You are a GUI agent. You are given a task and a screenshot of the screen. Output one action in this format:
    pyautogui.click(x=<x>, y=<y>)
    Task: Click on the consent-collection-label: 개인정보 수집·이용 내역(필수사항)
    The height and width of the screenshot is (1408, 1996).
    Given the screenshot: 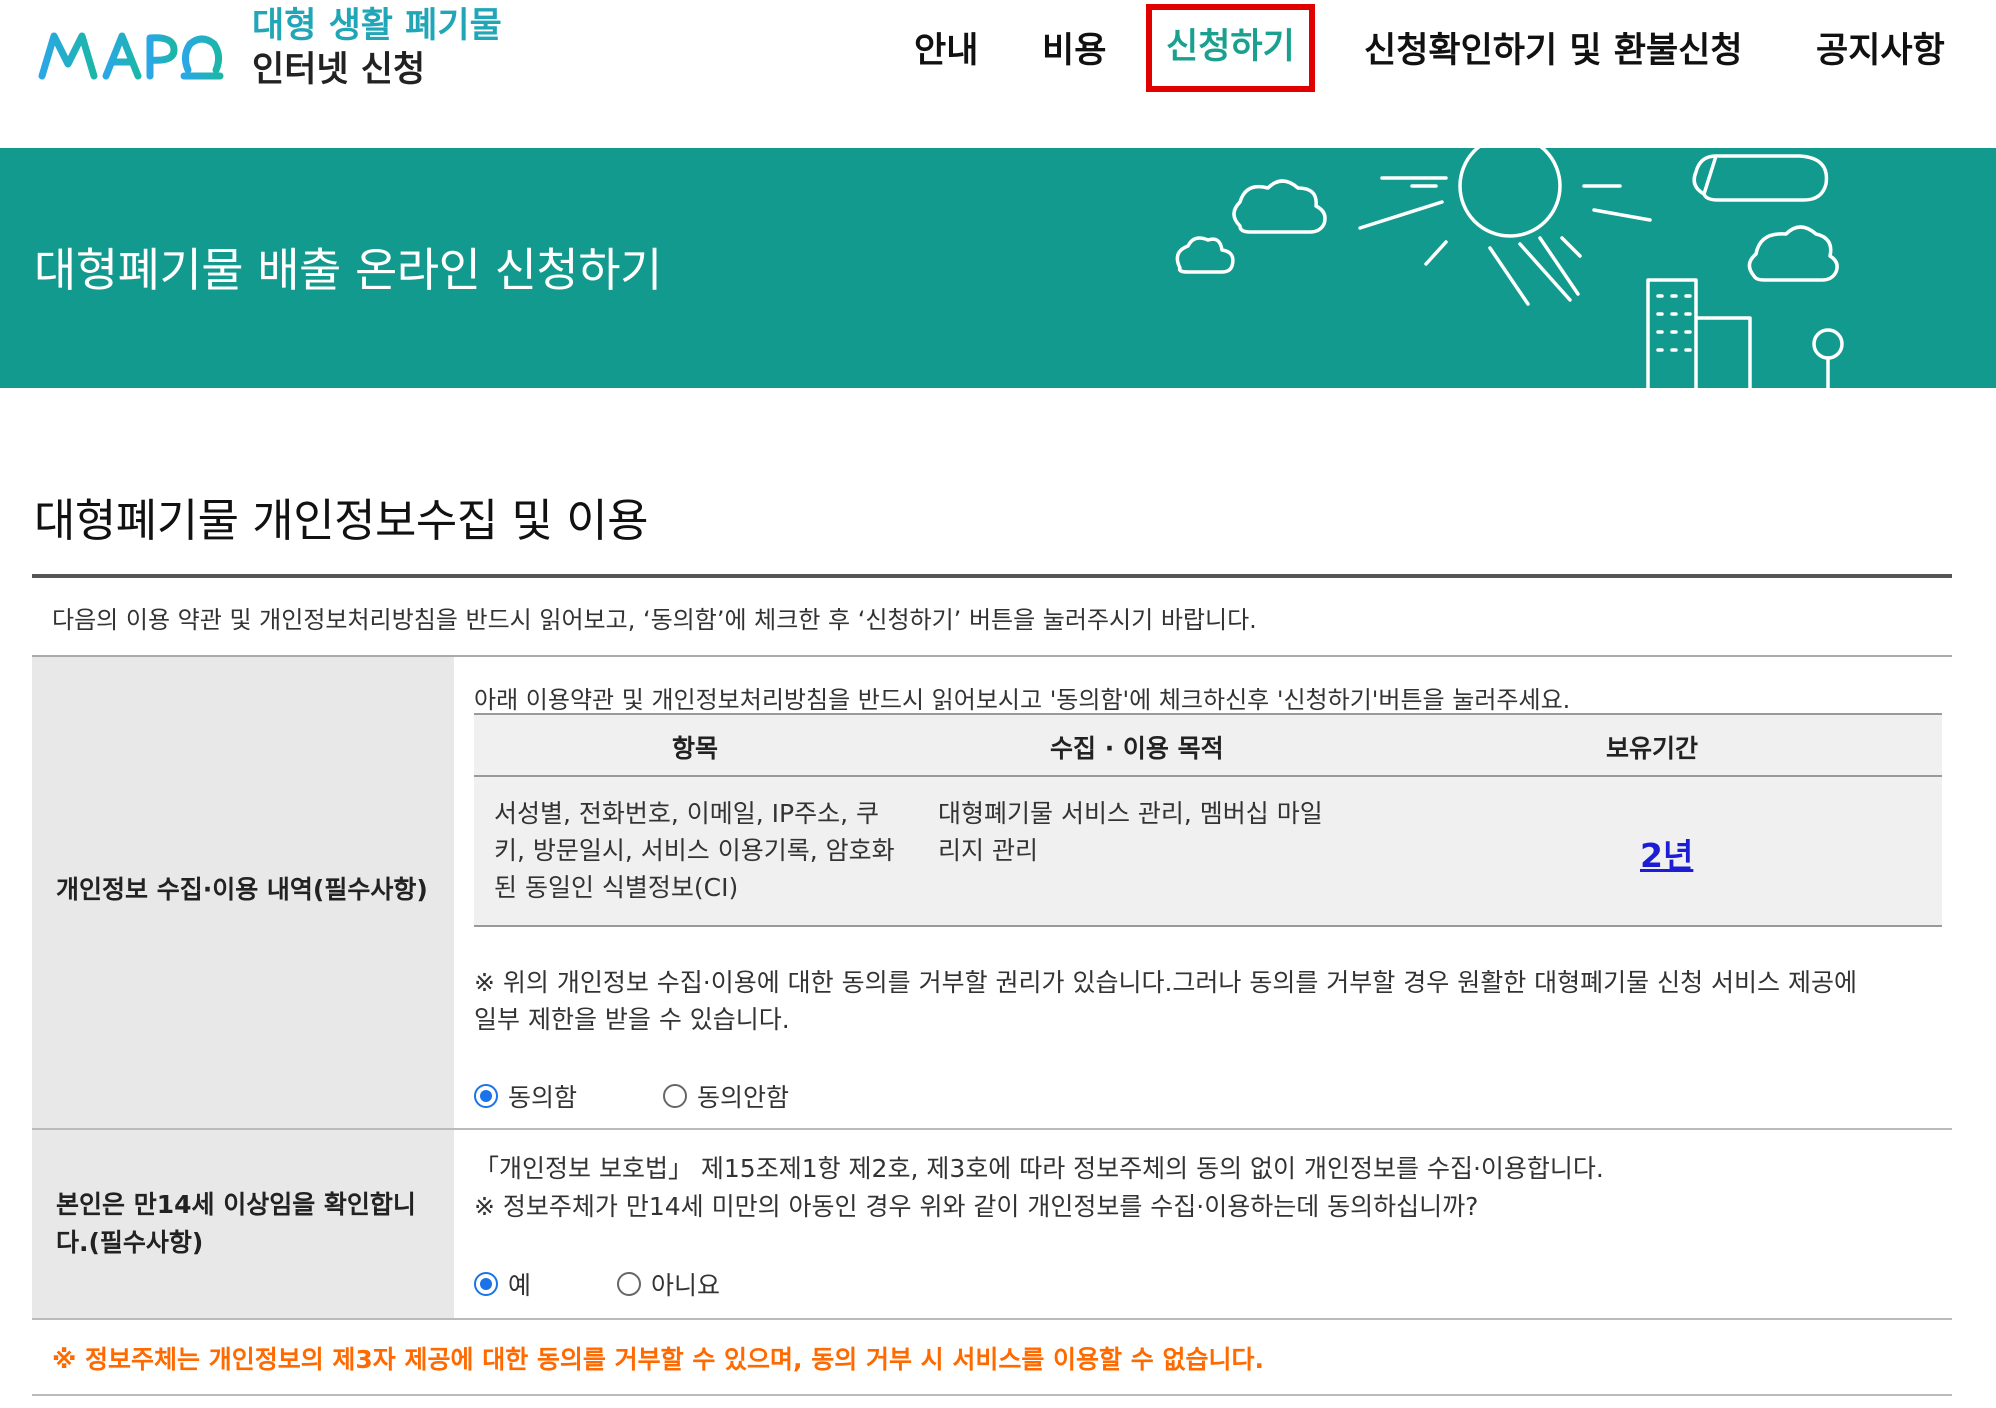 What is the action you would take?
    pyautogui.click(x=242, y=889)
    